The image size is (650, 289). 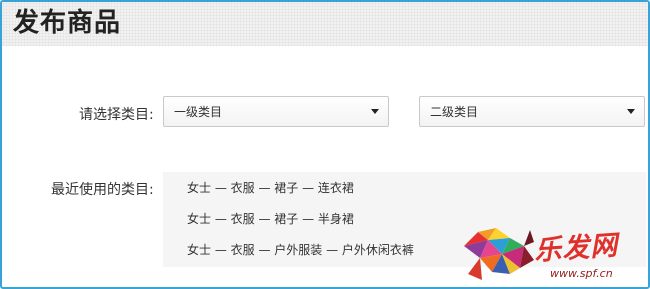 I want to click on site-watermark-logo: 乐发网 www.spf.cn, so click(x=553, y=255).